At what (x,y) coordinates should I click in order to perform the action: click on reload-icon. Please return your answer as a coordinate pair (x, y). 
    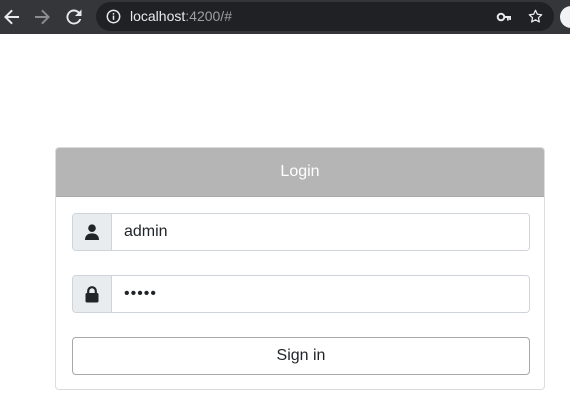
    Looking at the image, I should click on (74, 17).